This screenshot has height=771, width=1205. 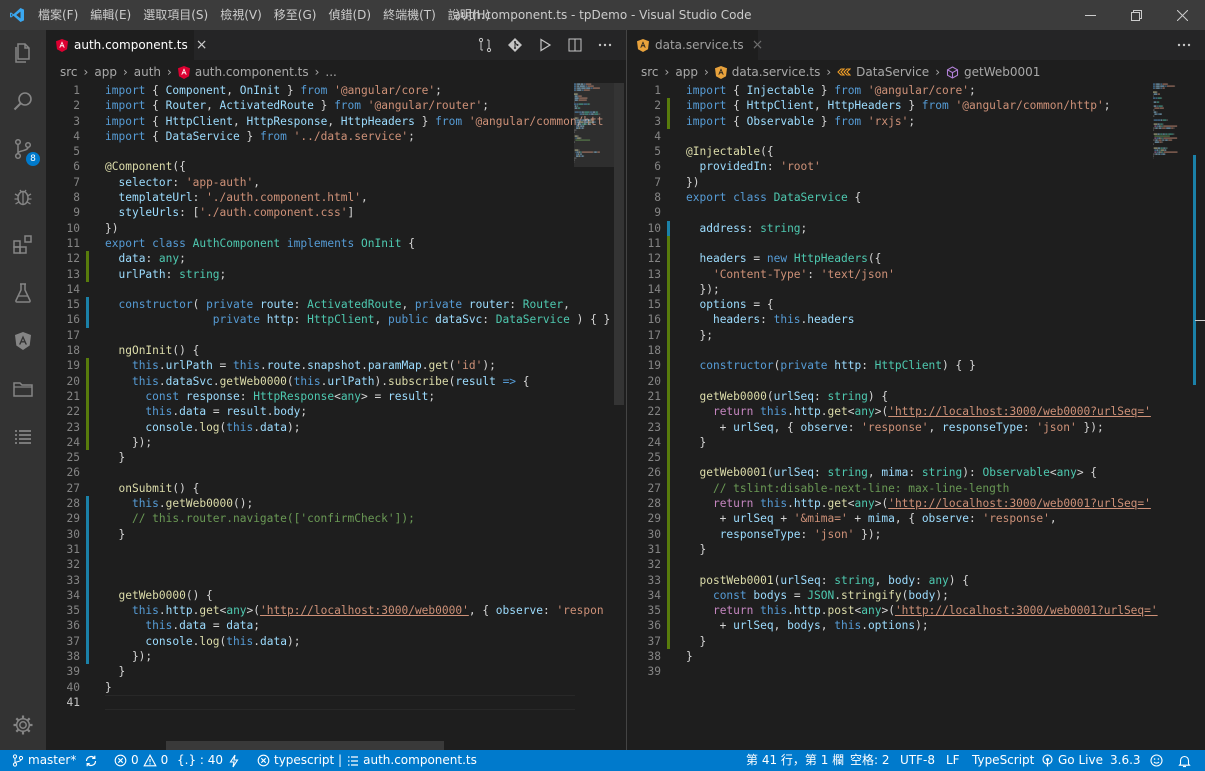 What do you see at coordinates (890, 351) in the screenshot?
I see `code-line: 18` at bounding box center [890, 351].